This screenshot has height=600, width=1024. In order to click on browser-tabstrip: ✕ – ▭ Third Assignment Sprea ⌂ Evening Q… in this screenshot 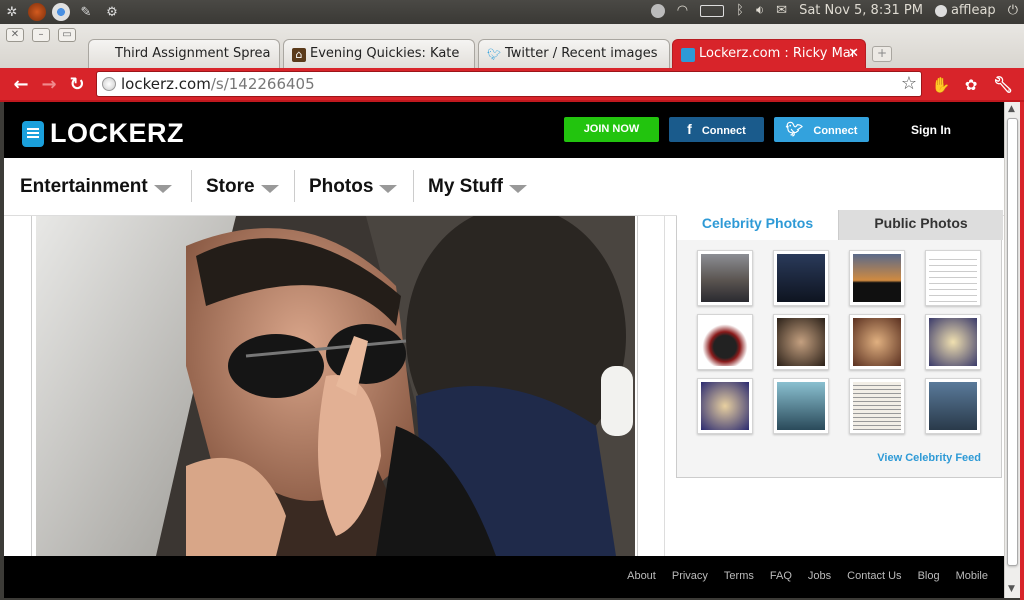, I will do `click(512, 46)`.